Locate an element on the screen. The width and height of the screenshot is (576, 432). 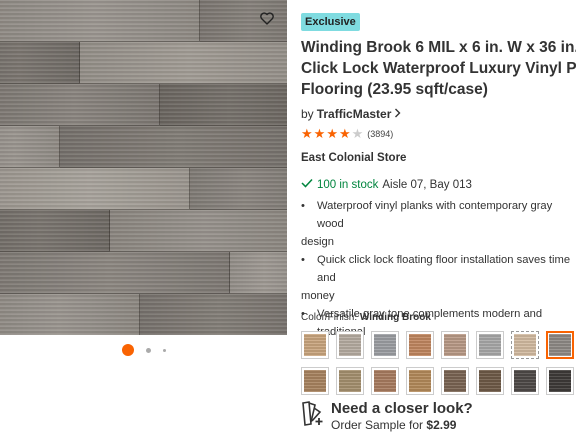
brand-line: by TrafficMaster is located at coordinates (351, 114).